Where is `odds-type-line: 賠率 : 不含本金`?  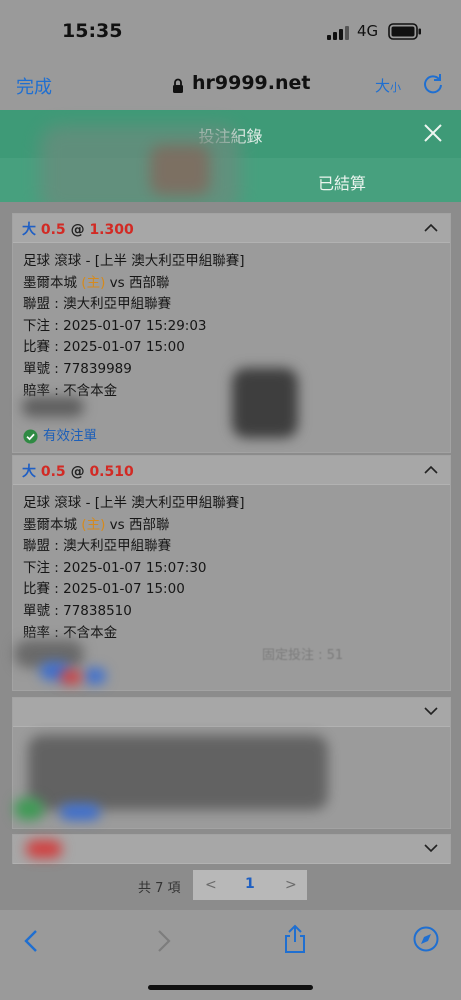
odds-type-line: 賠率 : 不含本金 is located at coordinates (70, 632).